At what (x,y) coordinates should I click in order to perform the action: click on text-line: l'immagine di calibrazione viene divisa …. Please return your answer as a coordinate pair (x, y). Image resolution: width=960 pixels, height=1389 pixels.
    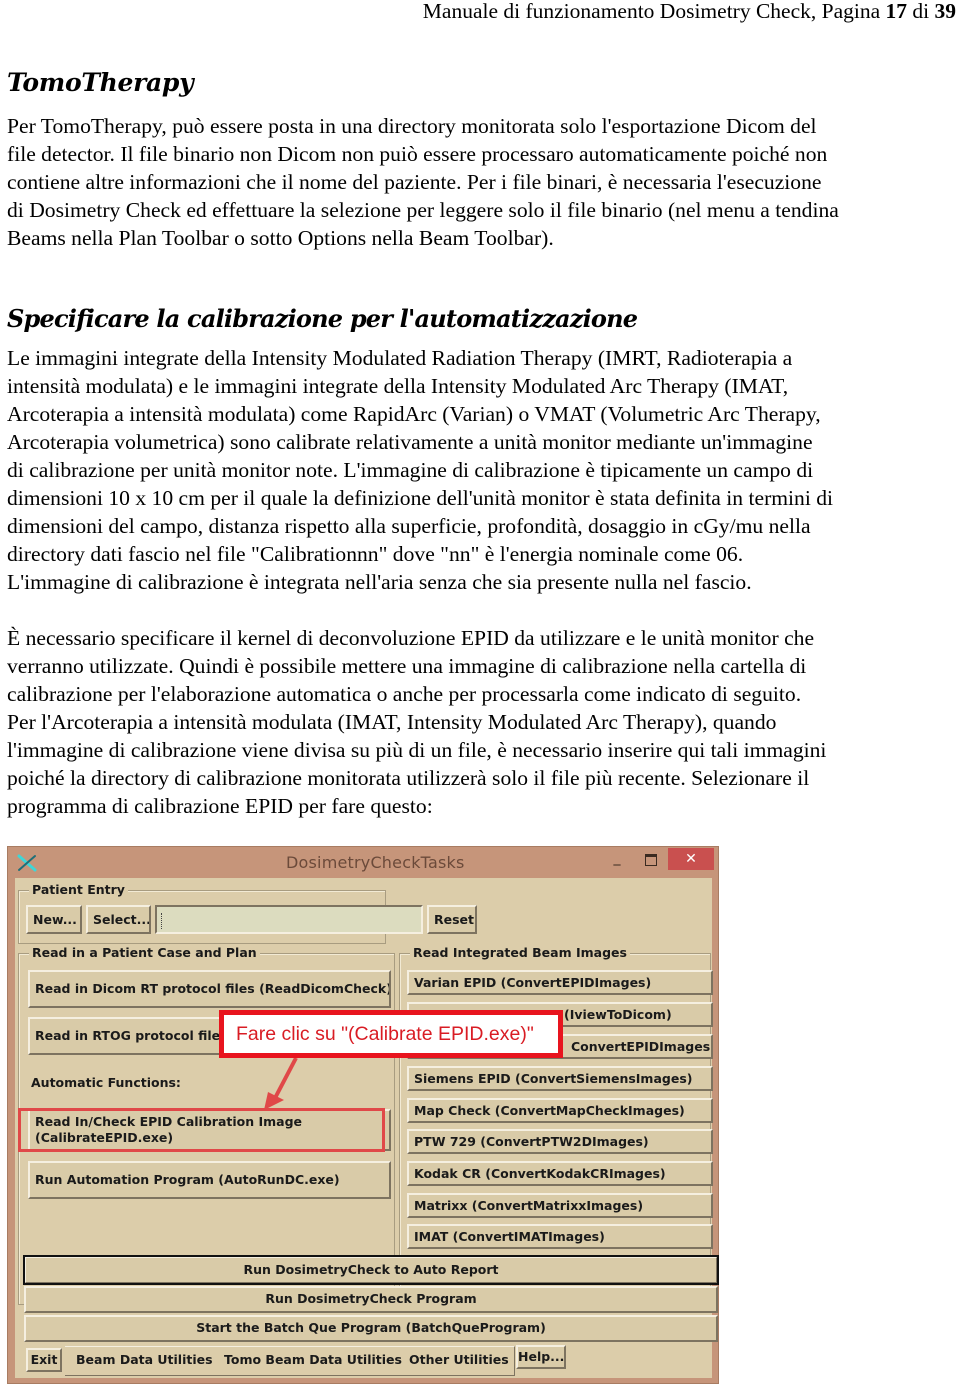
    Looking at the image, I should click on (417, 750).